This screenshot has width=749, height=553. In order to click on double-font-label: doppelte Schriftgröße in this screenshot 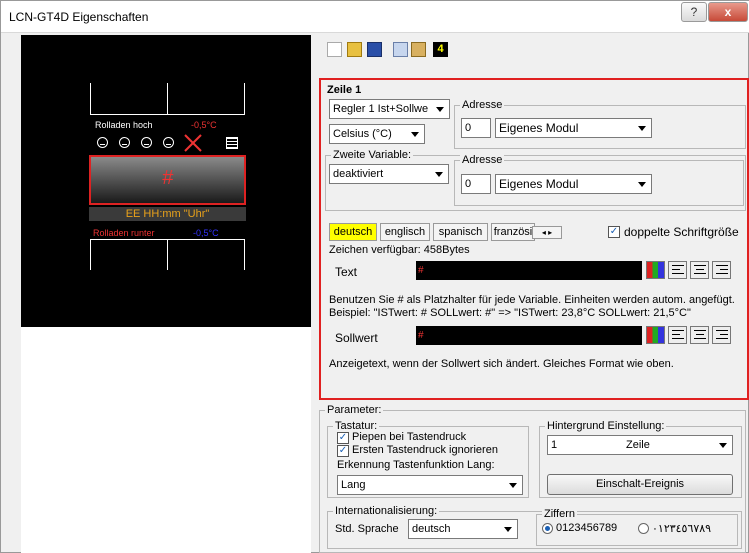, I will do `click(681, 232)`.